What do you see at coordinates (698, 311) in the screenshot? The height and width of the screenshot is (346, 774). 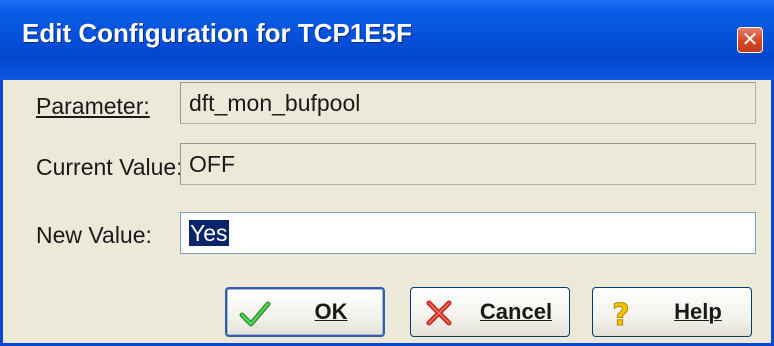 I see `help-button-label: Help` at bounding box center [698, 311].